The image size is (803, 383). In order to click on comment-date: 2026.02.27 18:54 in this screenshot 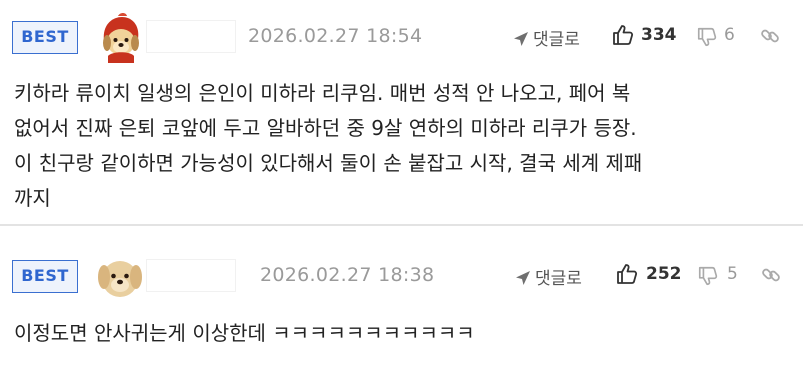, I will do `click(335, 36)`.